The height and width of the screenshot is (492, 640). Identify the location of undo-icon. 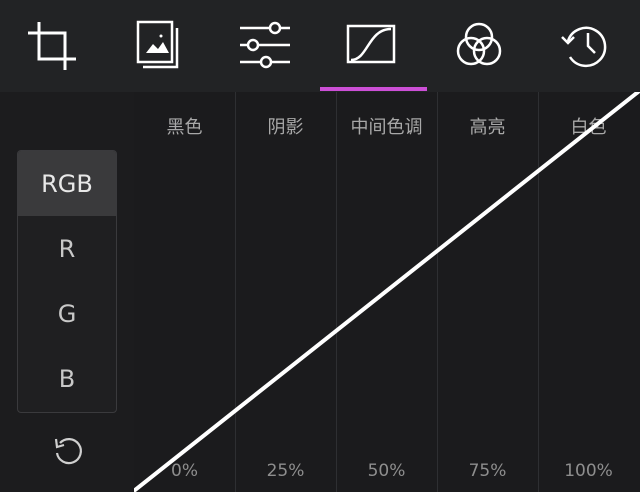
(68, 451).